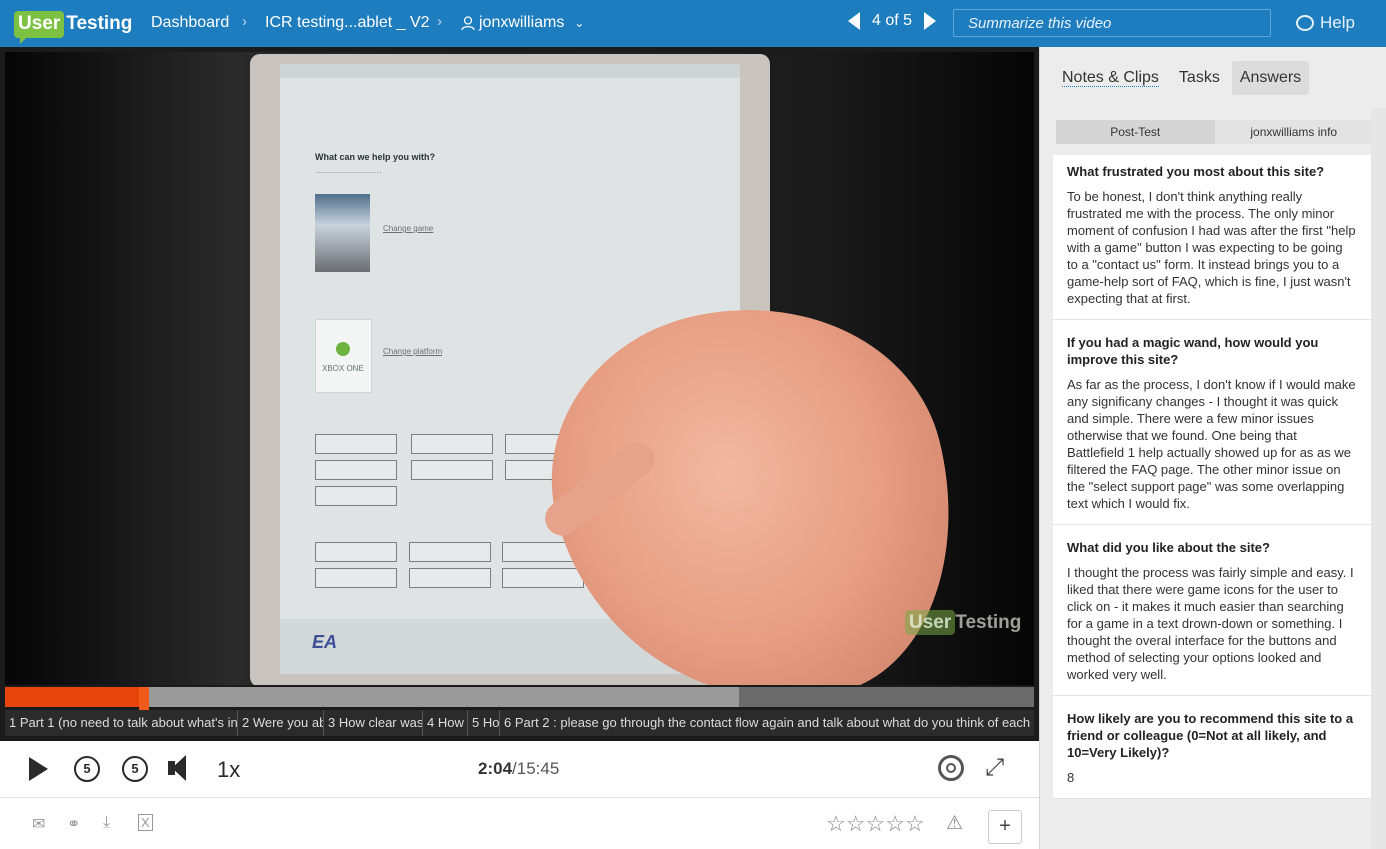  Describe the element at coordinates (1135, 132) in the screenshot. I see `subtab-post-test: Post-Test` at that location.